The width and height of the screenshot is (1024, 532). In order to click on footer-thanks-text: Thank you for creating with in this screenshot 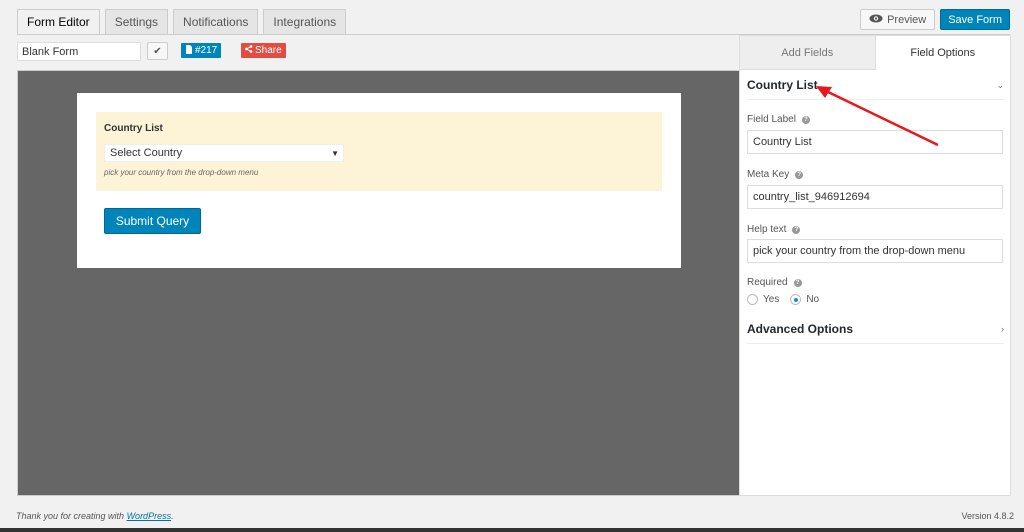, I will do `click(71, 516)`.